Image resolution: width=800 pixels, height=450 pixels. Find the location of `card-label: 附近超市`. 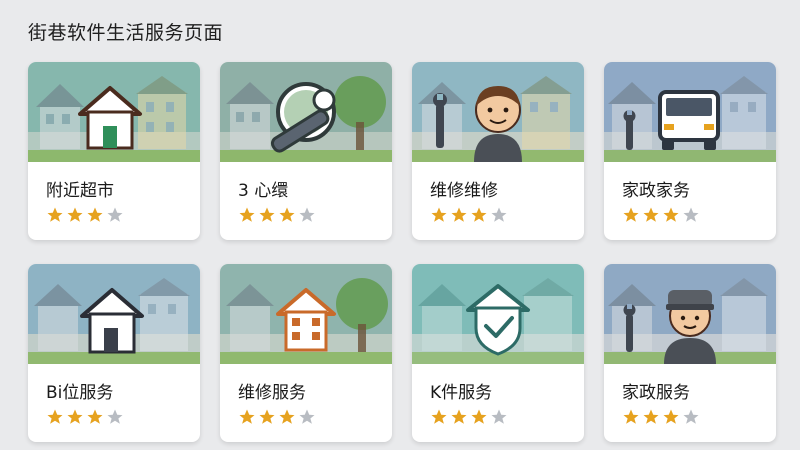

card-label: 附近超市 is located at coordinates (80, 191).